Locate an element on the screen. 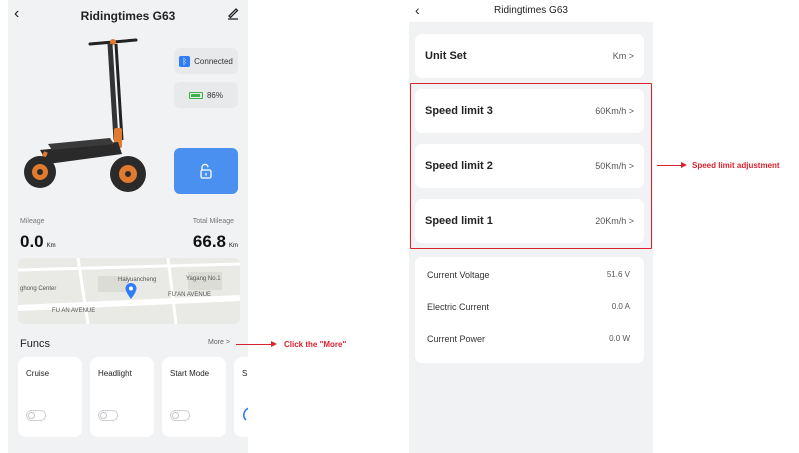 The width and height of the screenshot is (799, 453). battery-icon is located at coordinates (195, 95).